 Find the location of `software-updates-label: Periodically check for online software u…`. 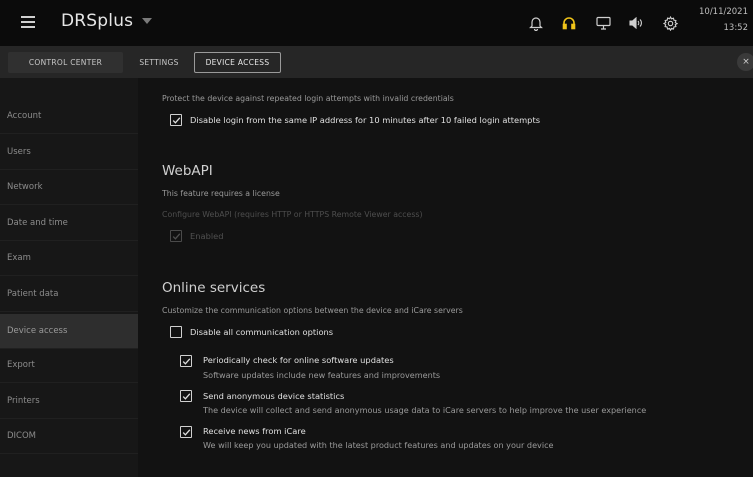

software-updates-label: Periodically check for online software u… is located at coordinates (298, 360).